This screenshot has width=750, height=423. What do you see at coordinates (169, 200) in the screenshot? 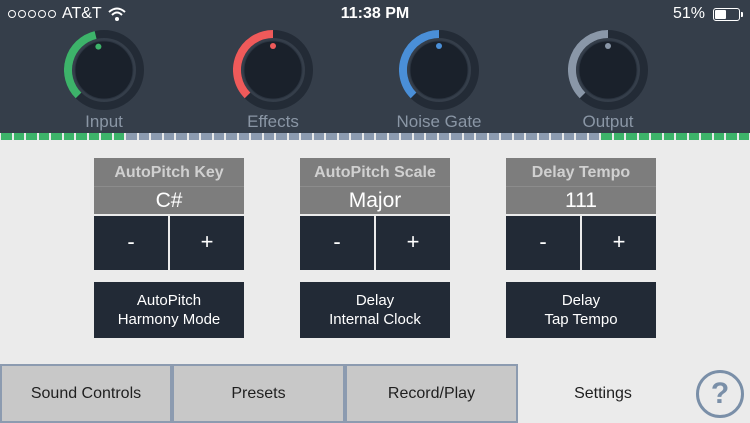
I see `autopitch-key-value: C#` at bounding box center [169, 200].